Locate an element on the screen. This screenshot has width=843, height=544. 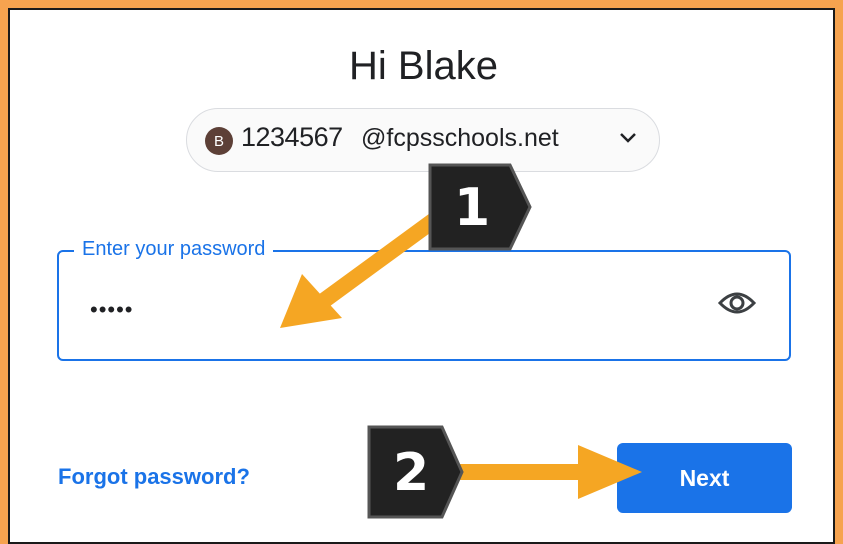
next-button: Next is located at coordinates (704, 478).